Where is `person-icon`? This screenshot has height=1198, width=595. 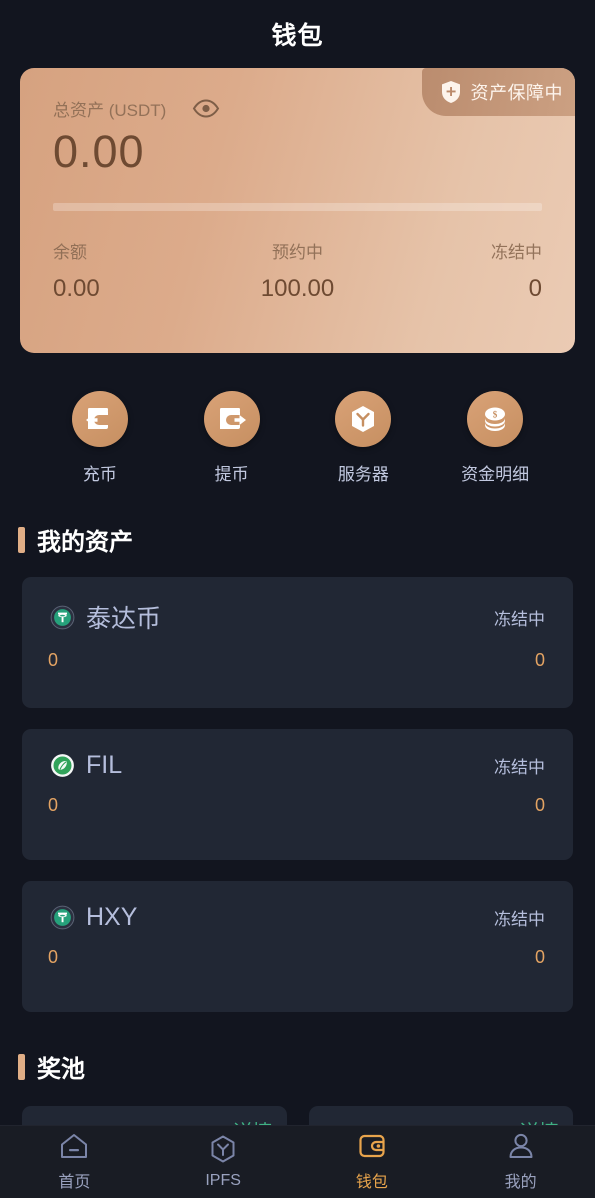 person-icon is located at coordinates (521, 1146).